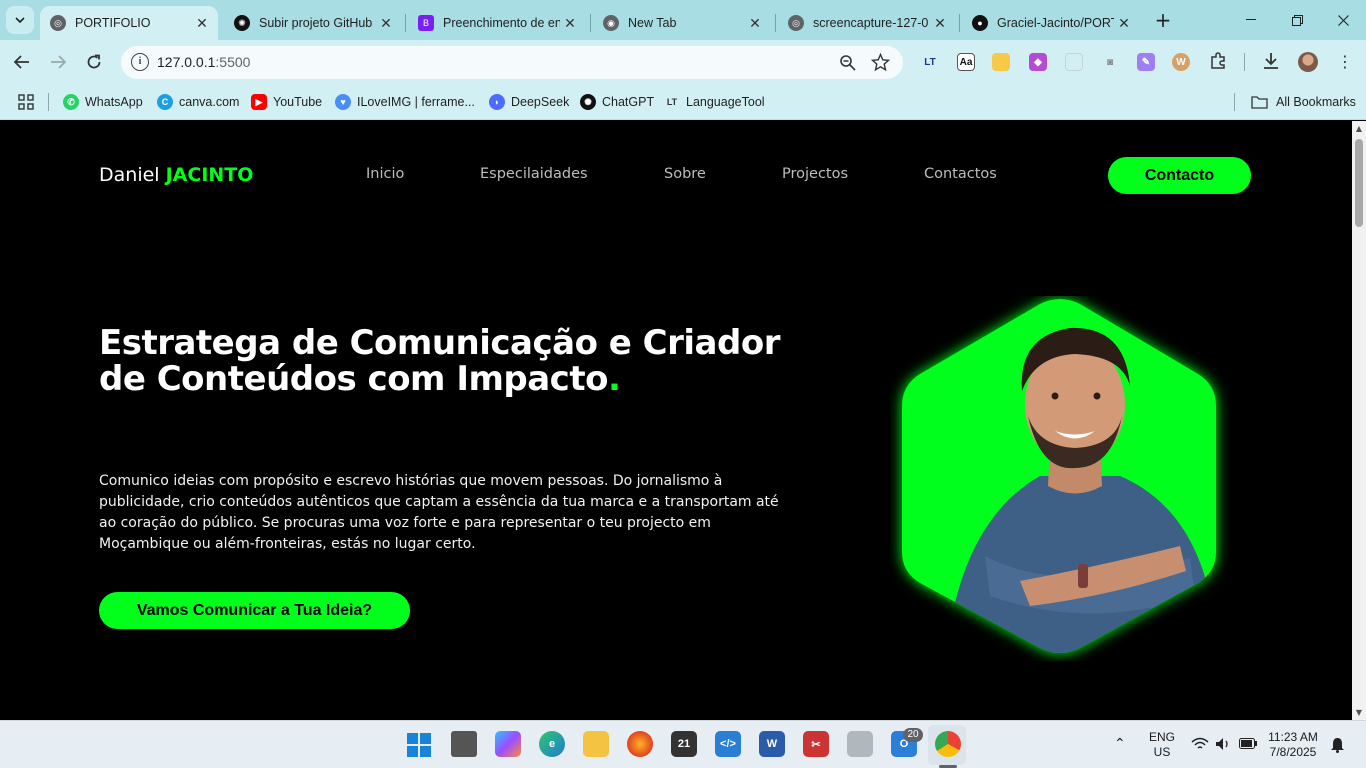  Describe the element at coordinates (728, 744) in the screenshot. I see `vscode-icon: </>` at that location.